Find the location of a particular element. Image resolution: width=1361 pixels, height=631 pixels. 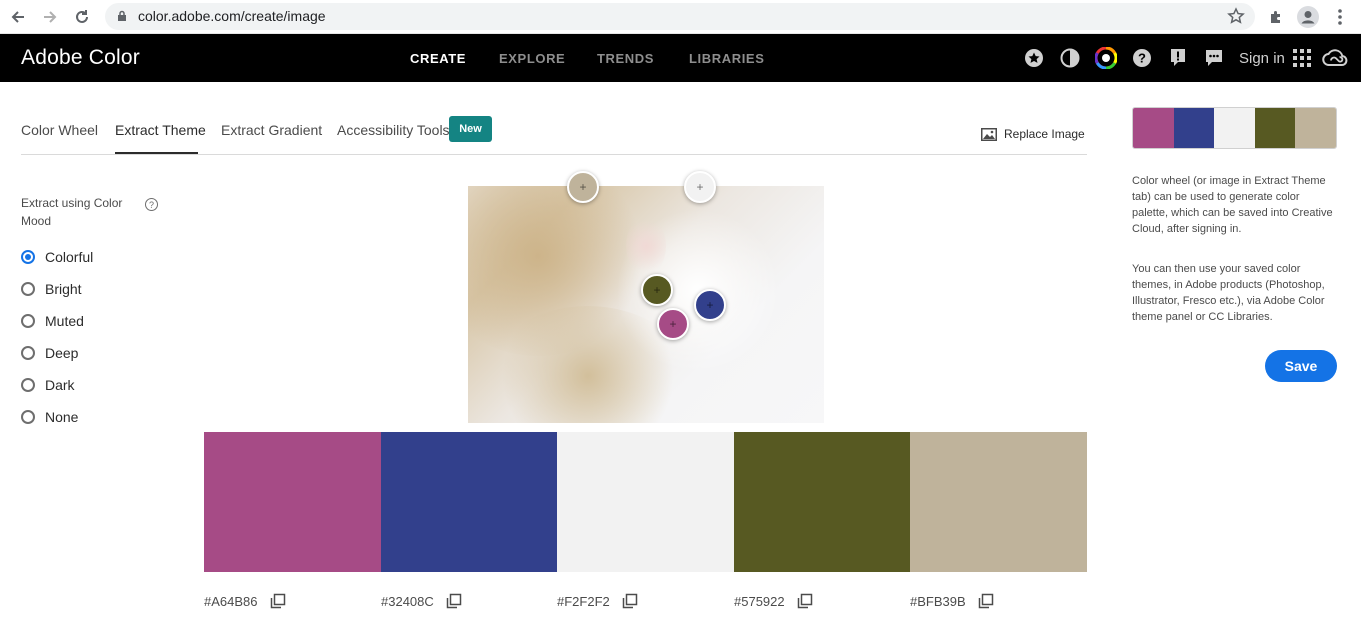

kebab-menu-icon is located at coordinates (1340, 17).